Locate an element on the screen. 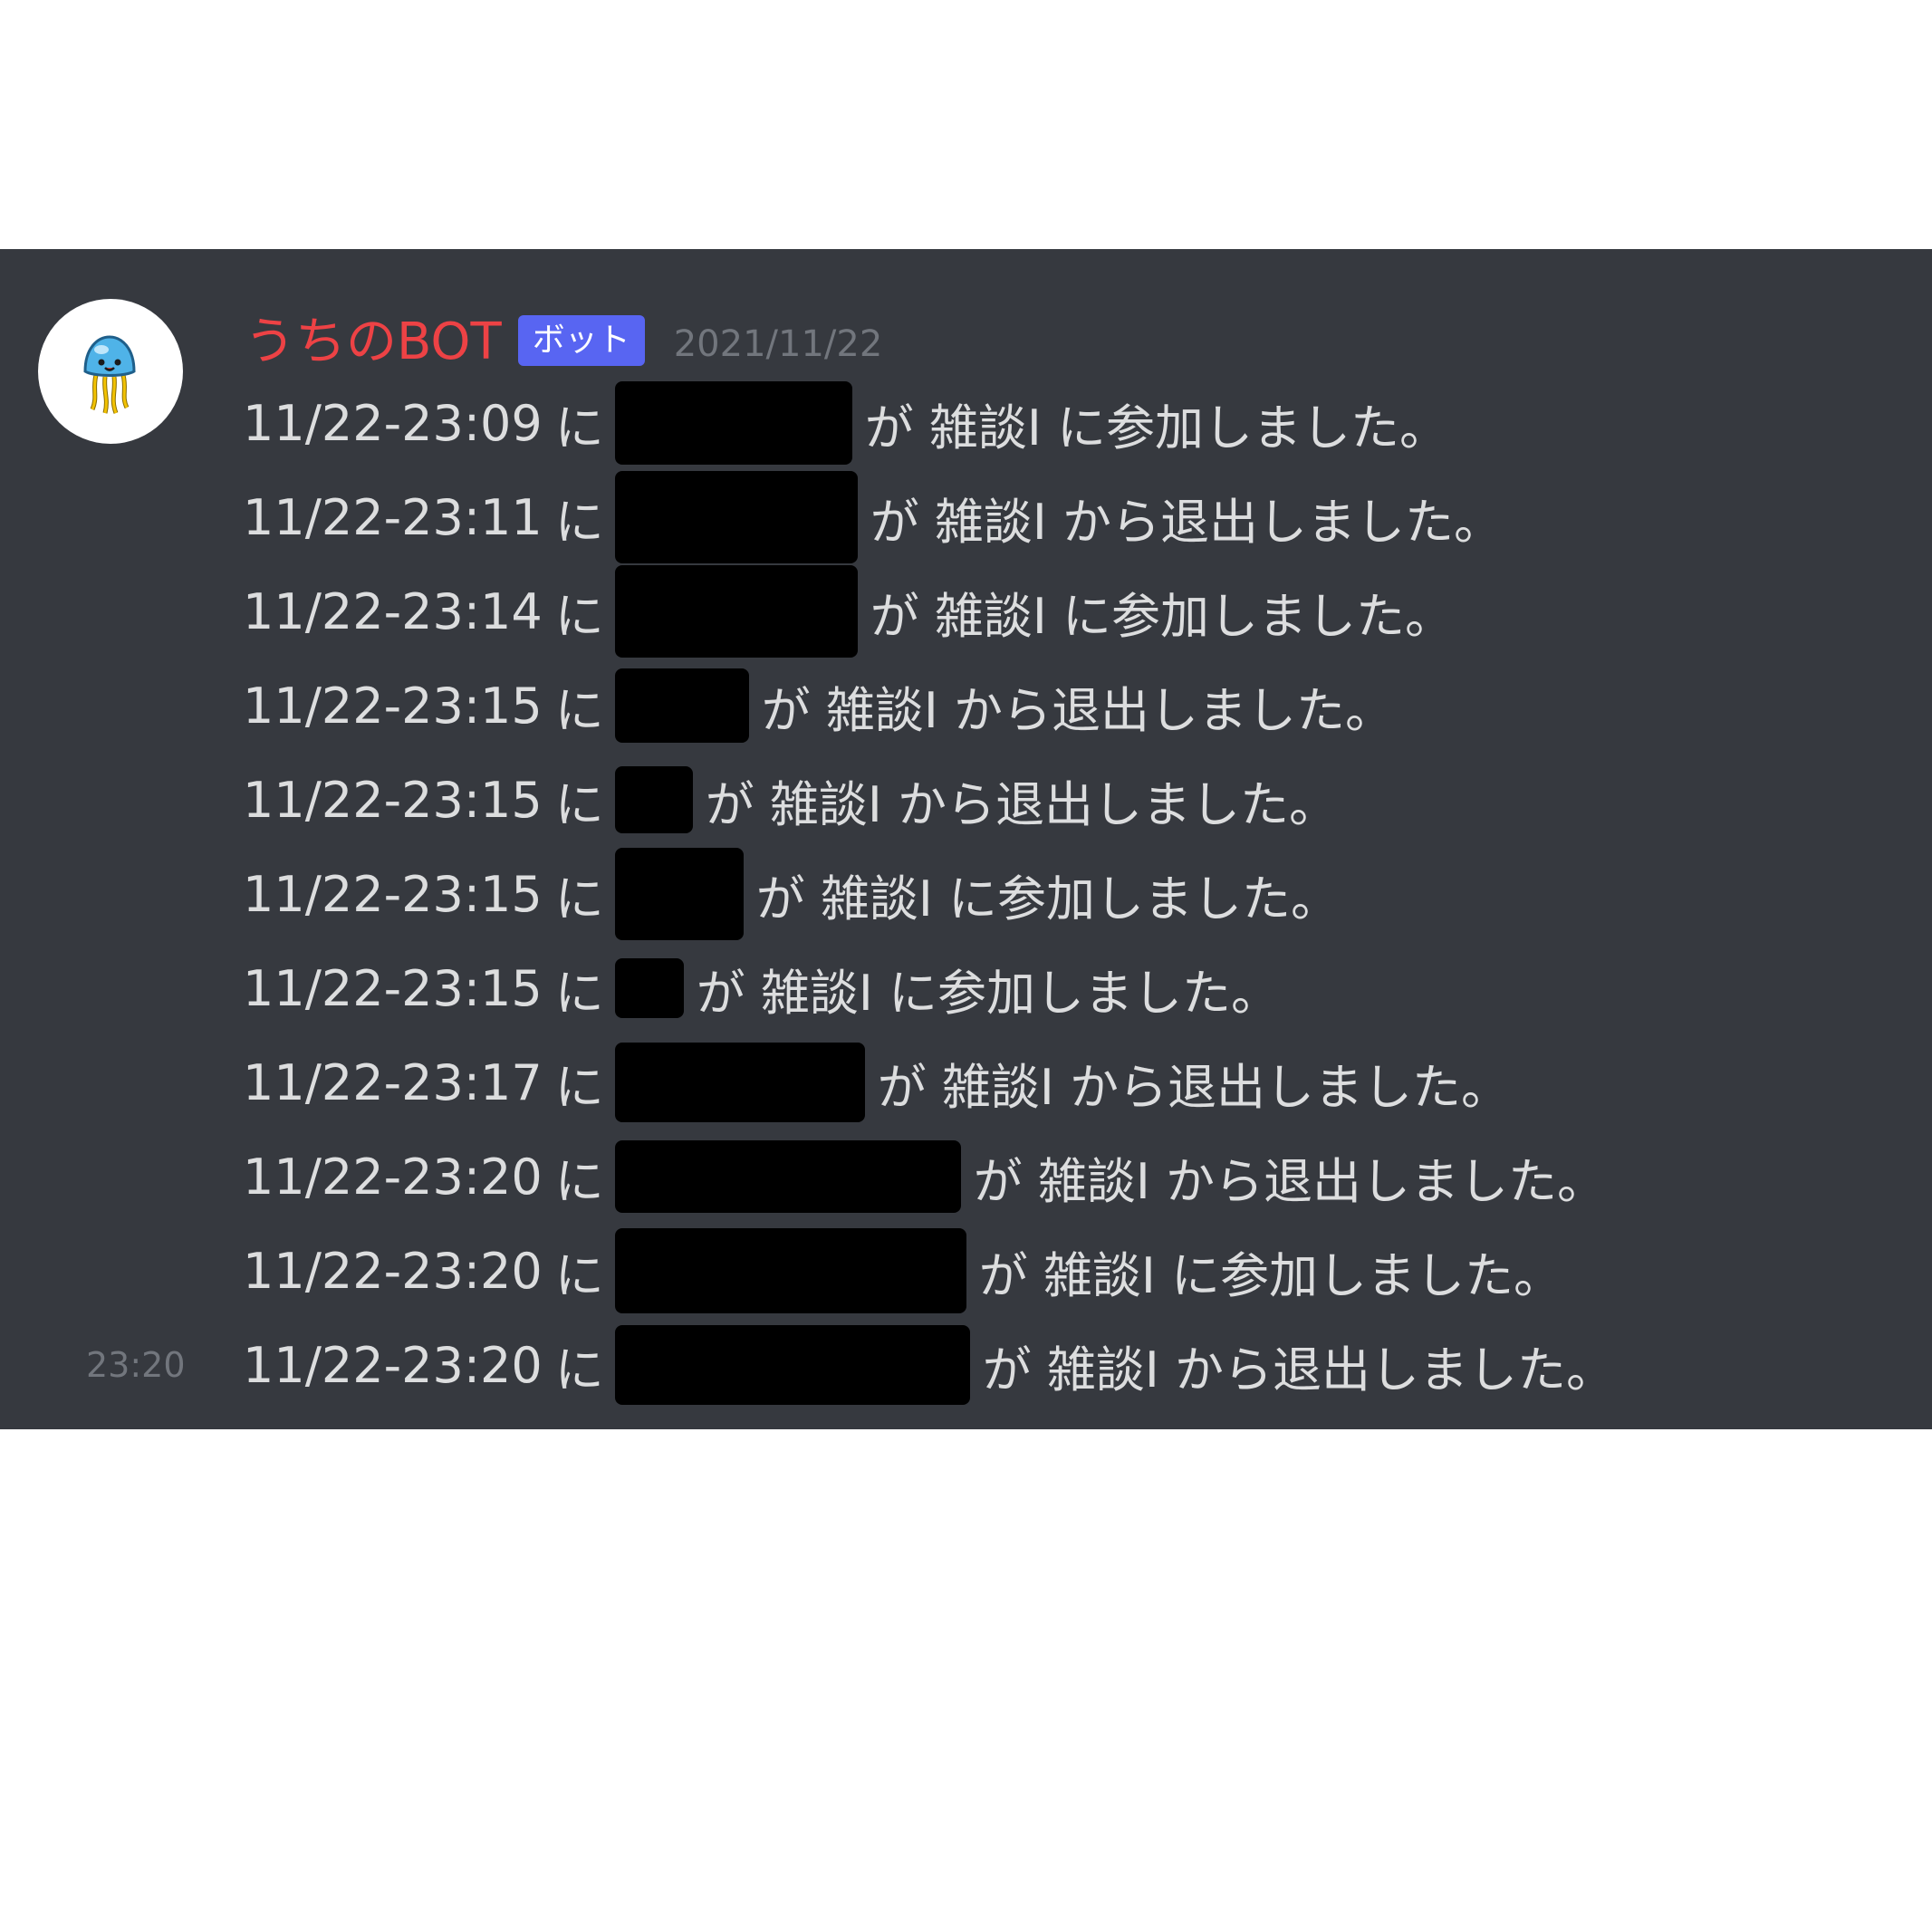  message-header: うちのBOT ボット 2021/11/22 is located at coordinates (563, 335).